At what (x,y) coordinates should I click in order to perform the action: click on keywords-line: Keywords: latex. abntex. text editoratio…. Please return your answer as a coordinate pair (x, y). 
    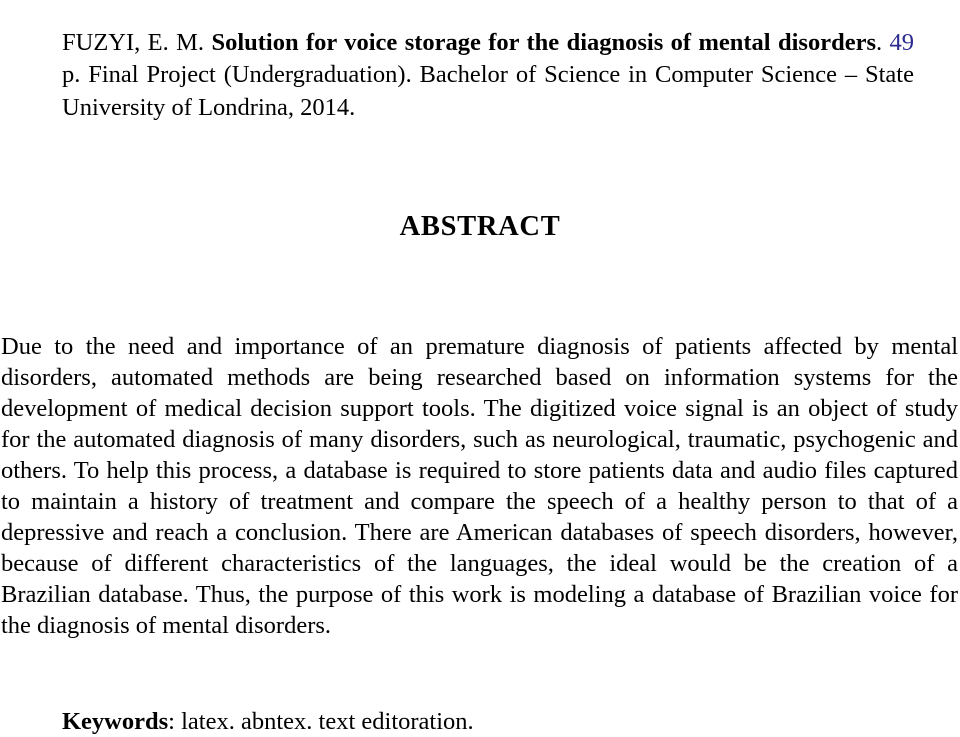
    Looking at the image, I should click on (268, 721).